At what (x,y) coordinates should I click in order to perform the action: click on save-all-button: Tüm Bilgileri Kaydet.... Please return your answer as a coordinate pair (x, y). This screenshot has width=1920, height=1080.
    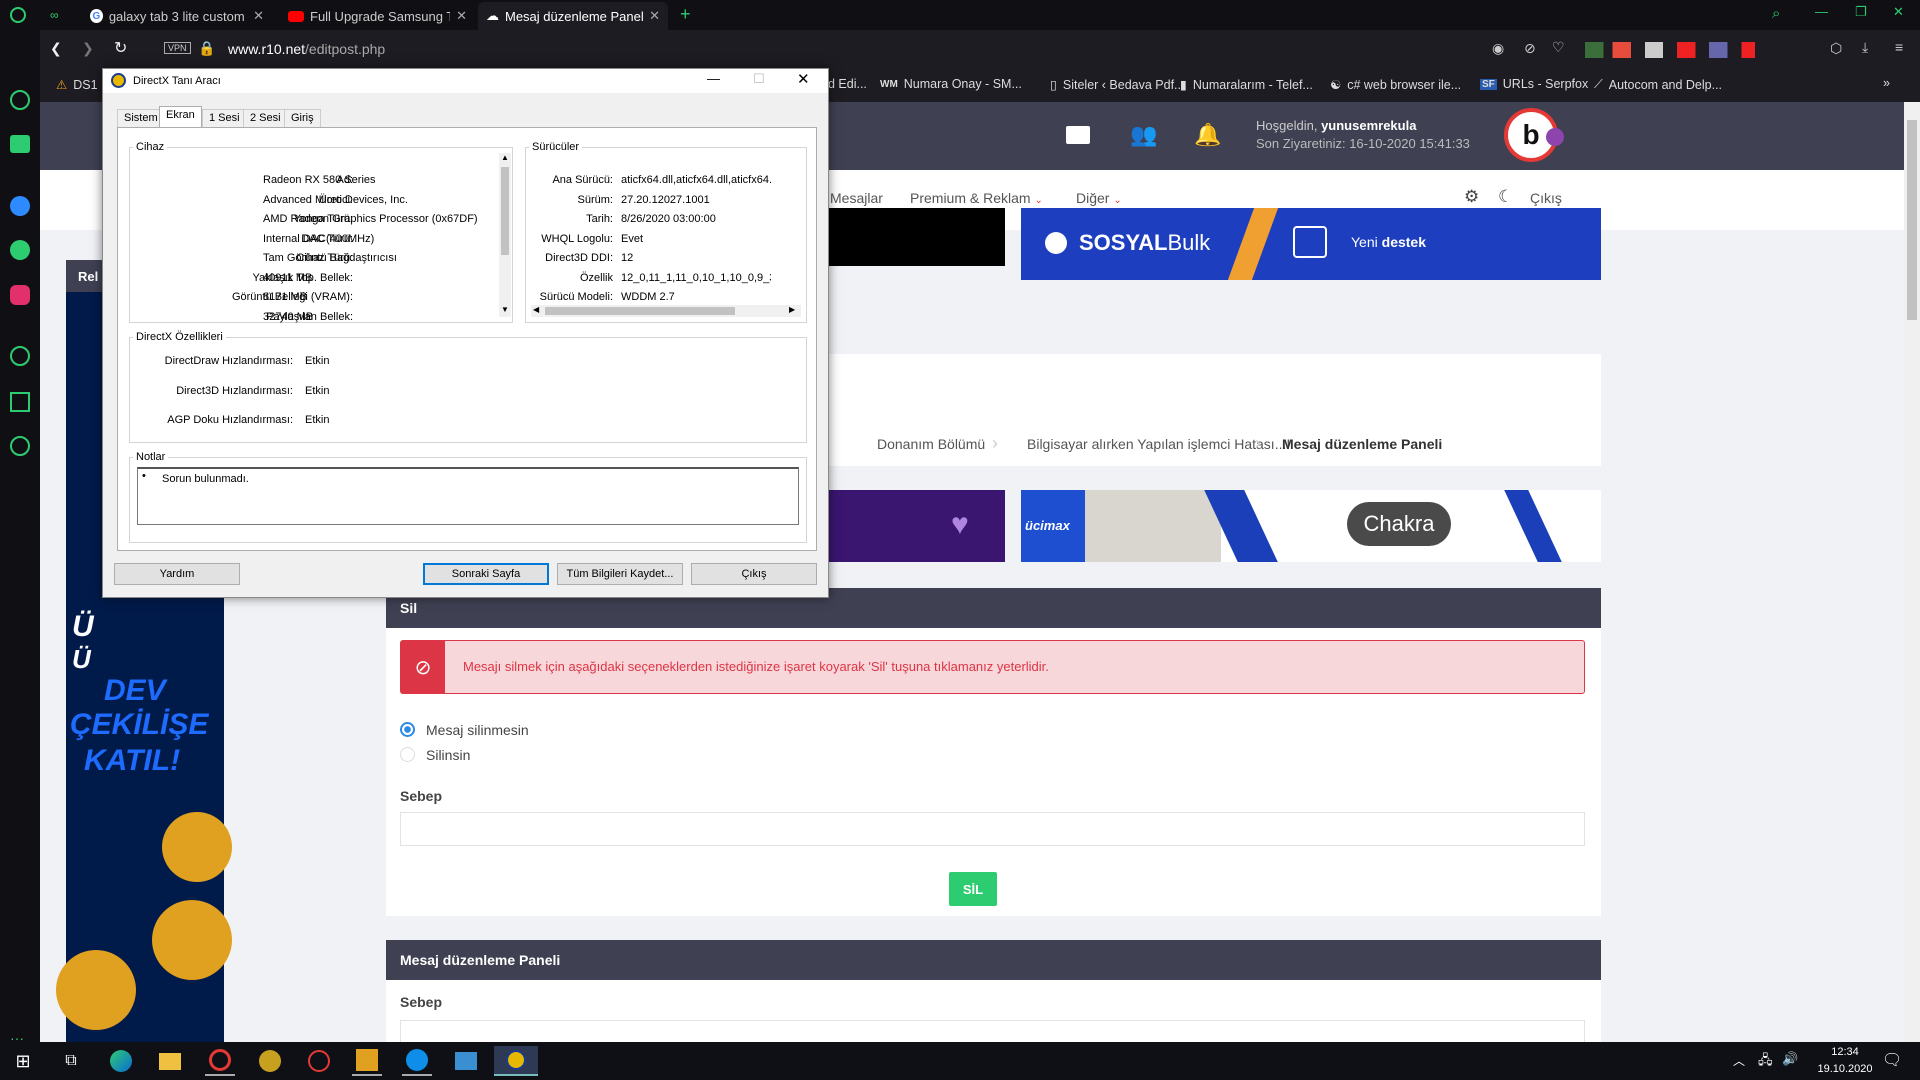
    Looking at the image, I should click on (620, 574).